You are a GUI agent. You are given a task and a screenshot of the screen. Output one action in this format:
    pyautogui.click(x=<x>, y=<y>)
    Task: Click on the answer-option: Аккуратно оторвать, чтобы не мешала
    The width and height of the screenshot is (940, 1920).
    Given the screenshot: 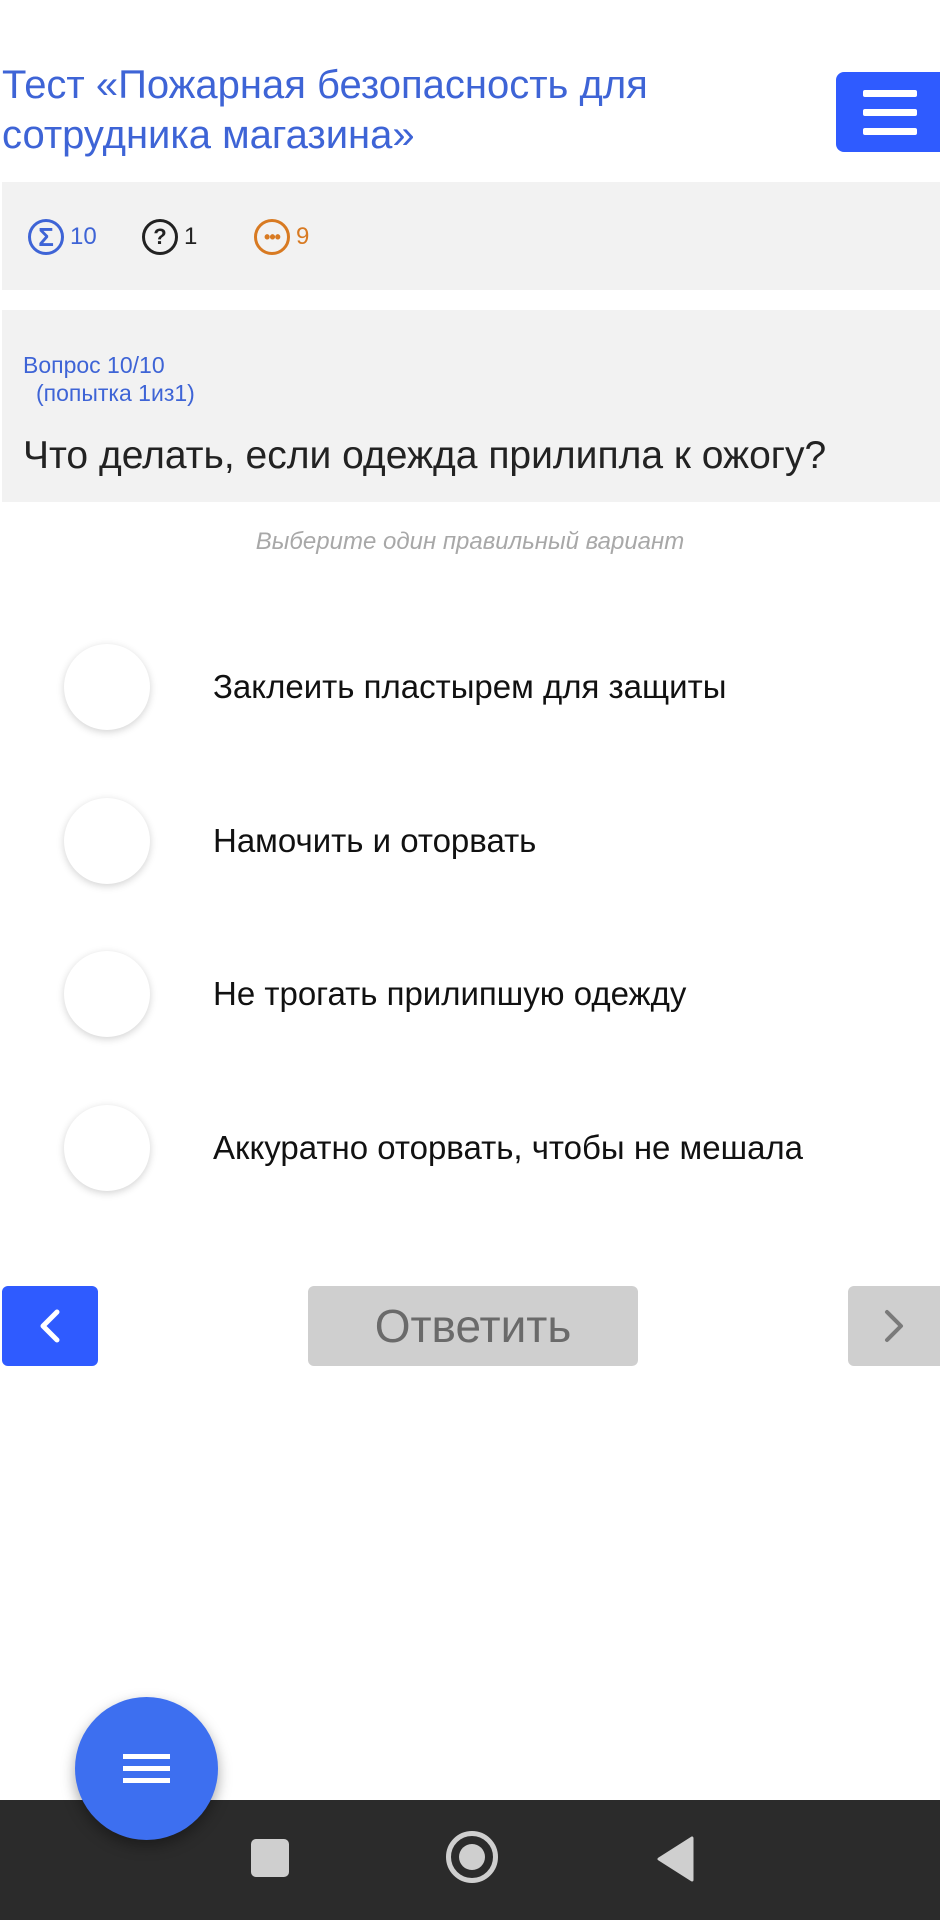 What is the action you would take?
    pyautogui.click(x=470, y=1148)
    